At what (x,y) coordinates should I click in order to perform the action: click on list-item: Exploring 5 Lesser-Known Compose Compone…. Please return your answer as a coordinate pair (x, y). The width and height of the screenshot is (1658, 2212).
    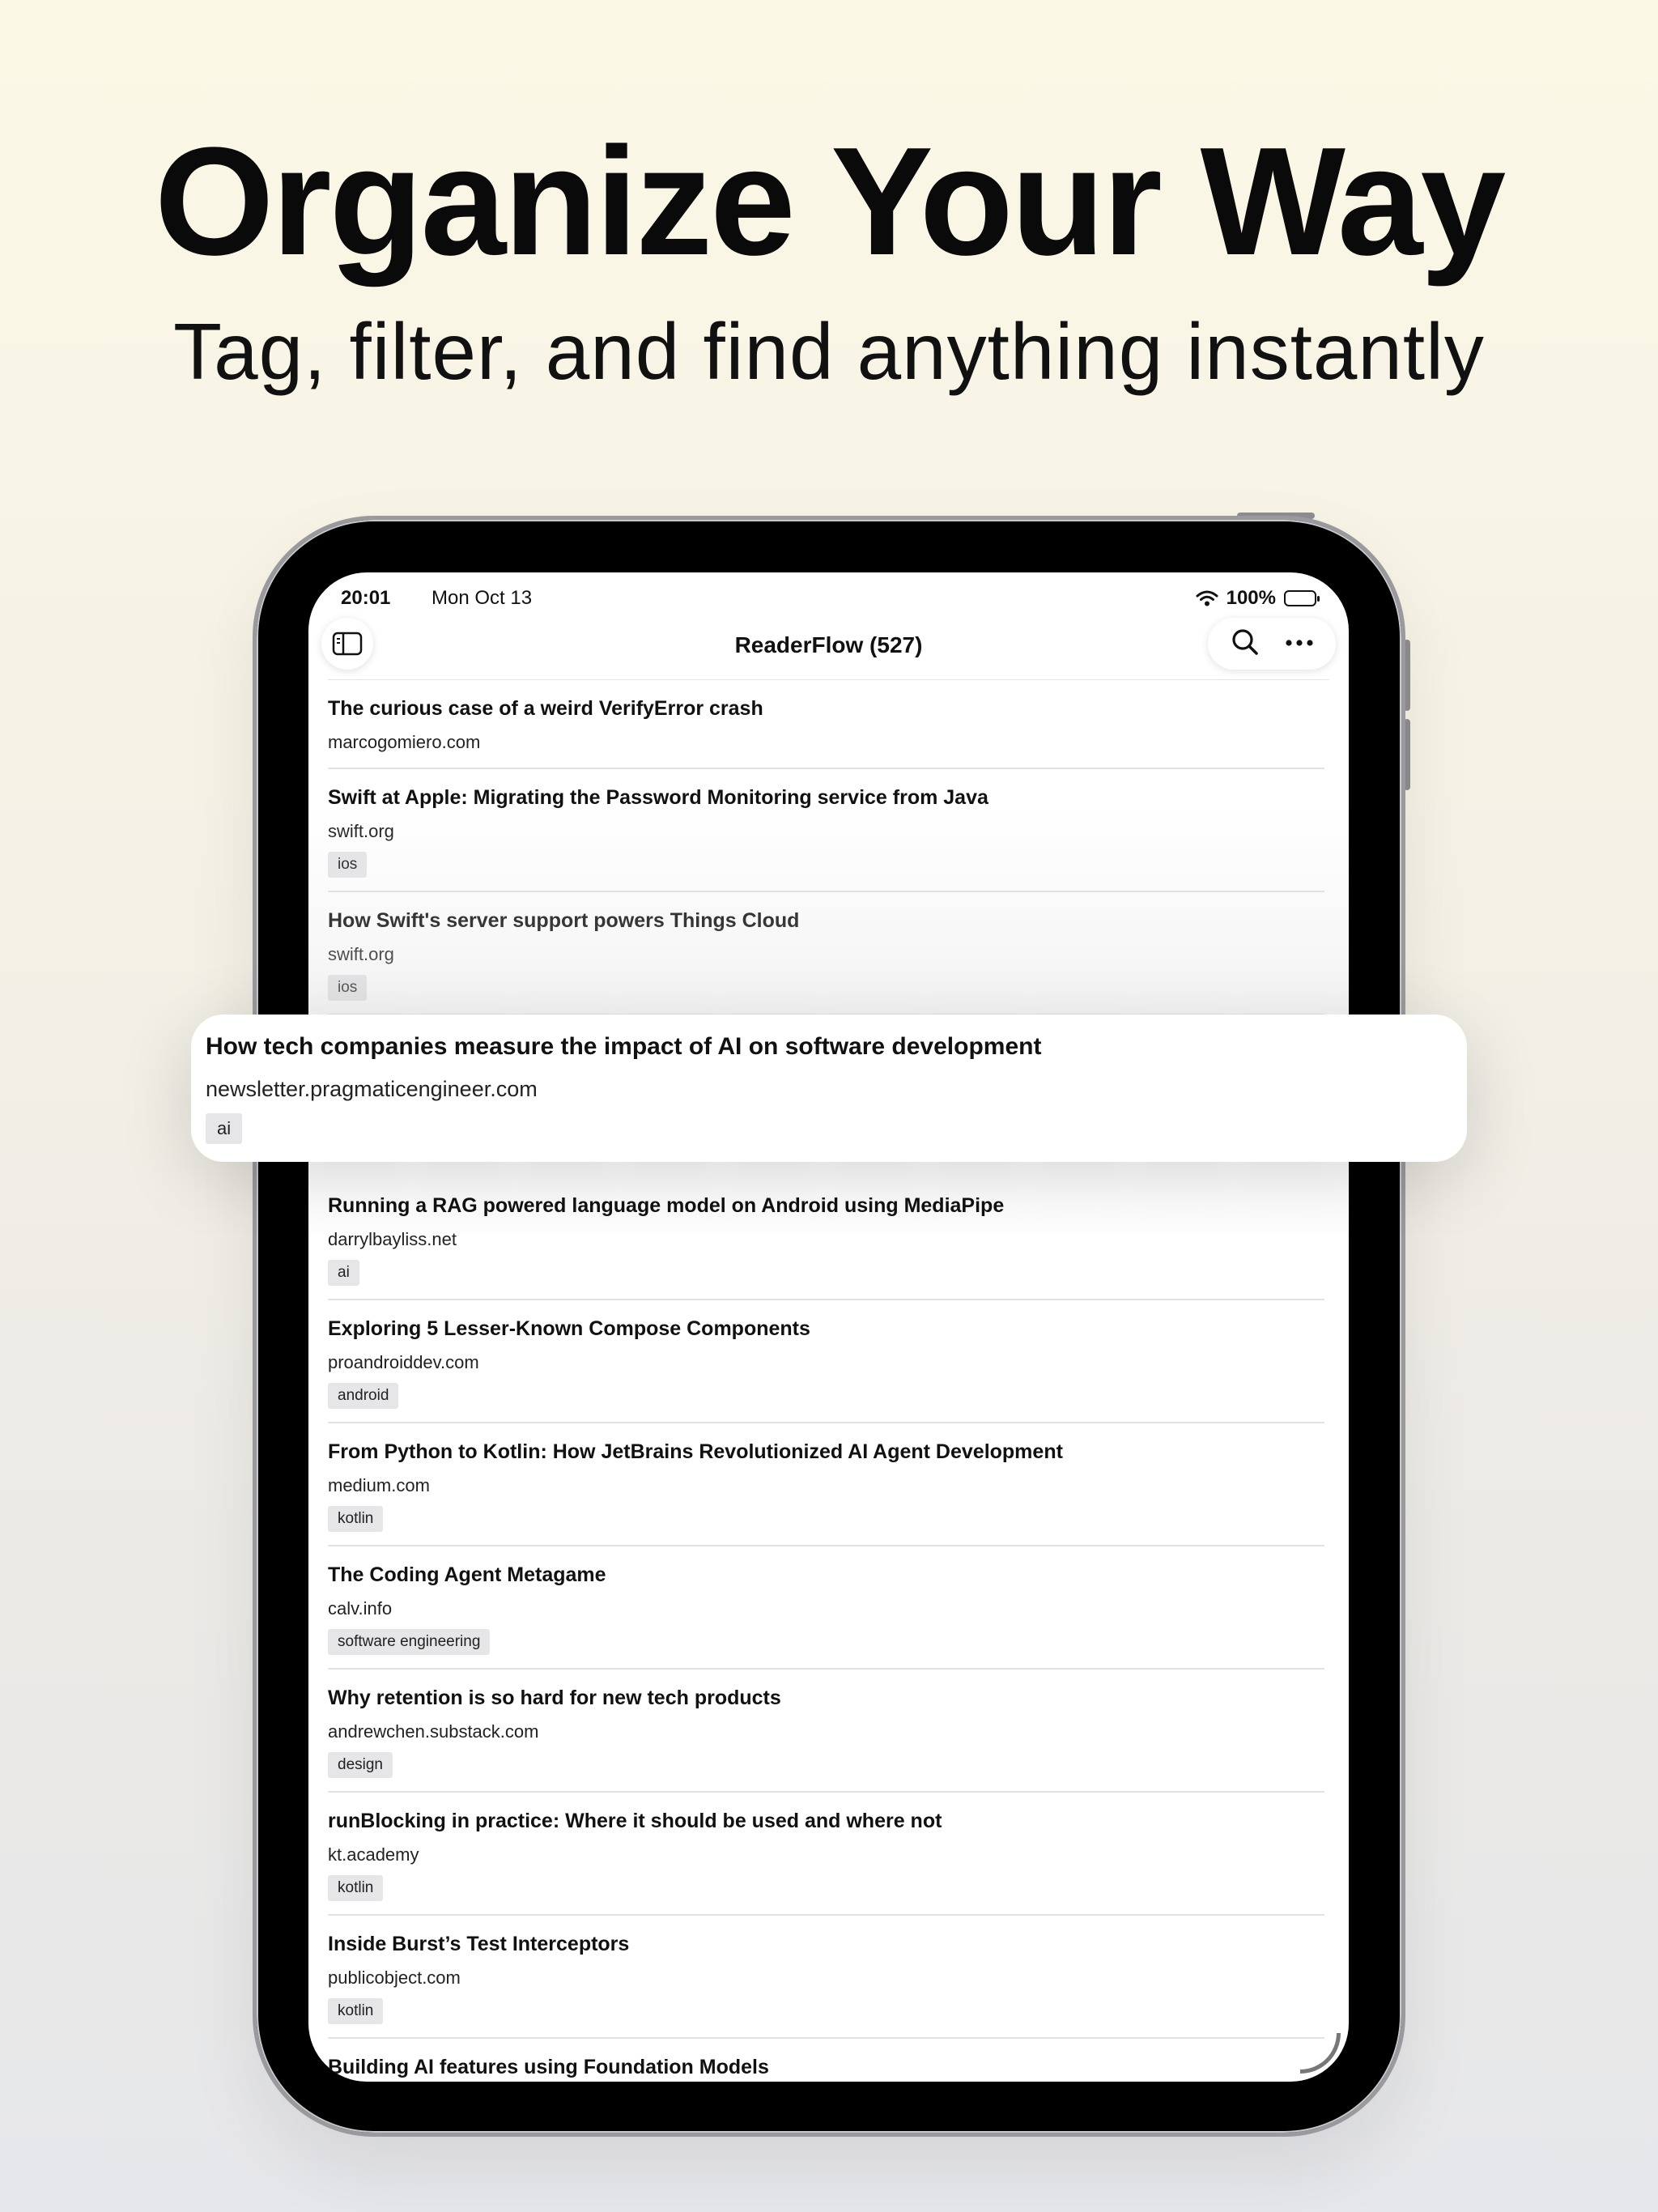
    Looking at the image, I should click on (826, 1362).